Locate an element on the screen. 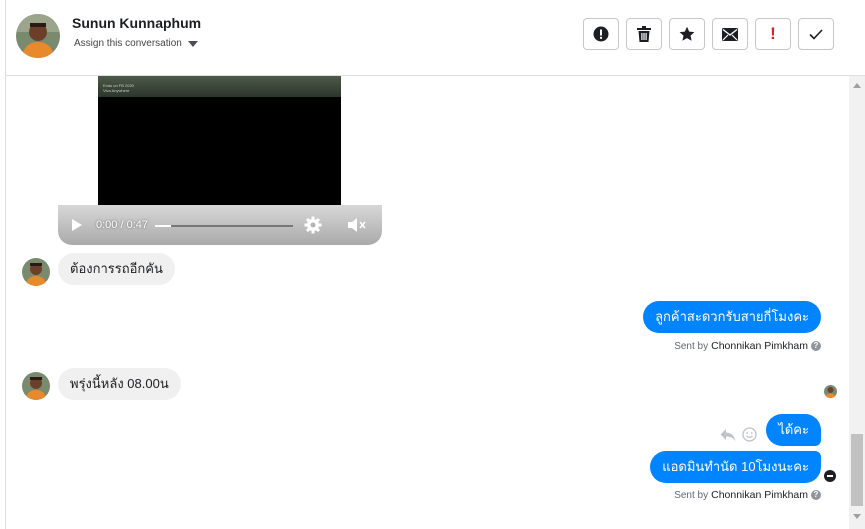 The image size is (865, 529). thread-scrollbar is located at coordinates (857, 302).